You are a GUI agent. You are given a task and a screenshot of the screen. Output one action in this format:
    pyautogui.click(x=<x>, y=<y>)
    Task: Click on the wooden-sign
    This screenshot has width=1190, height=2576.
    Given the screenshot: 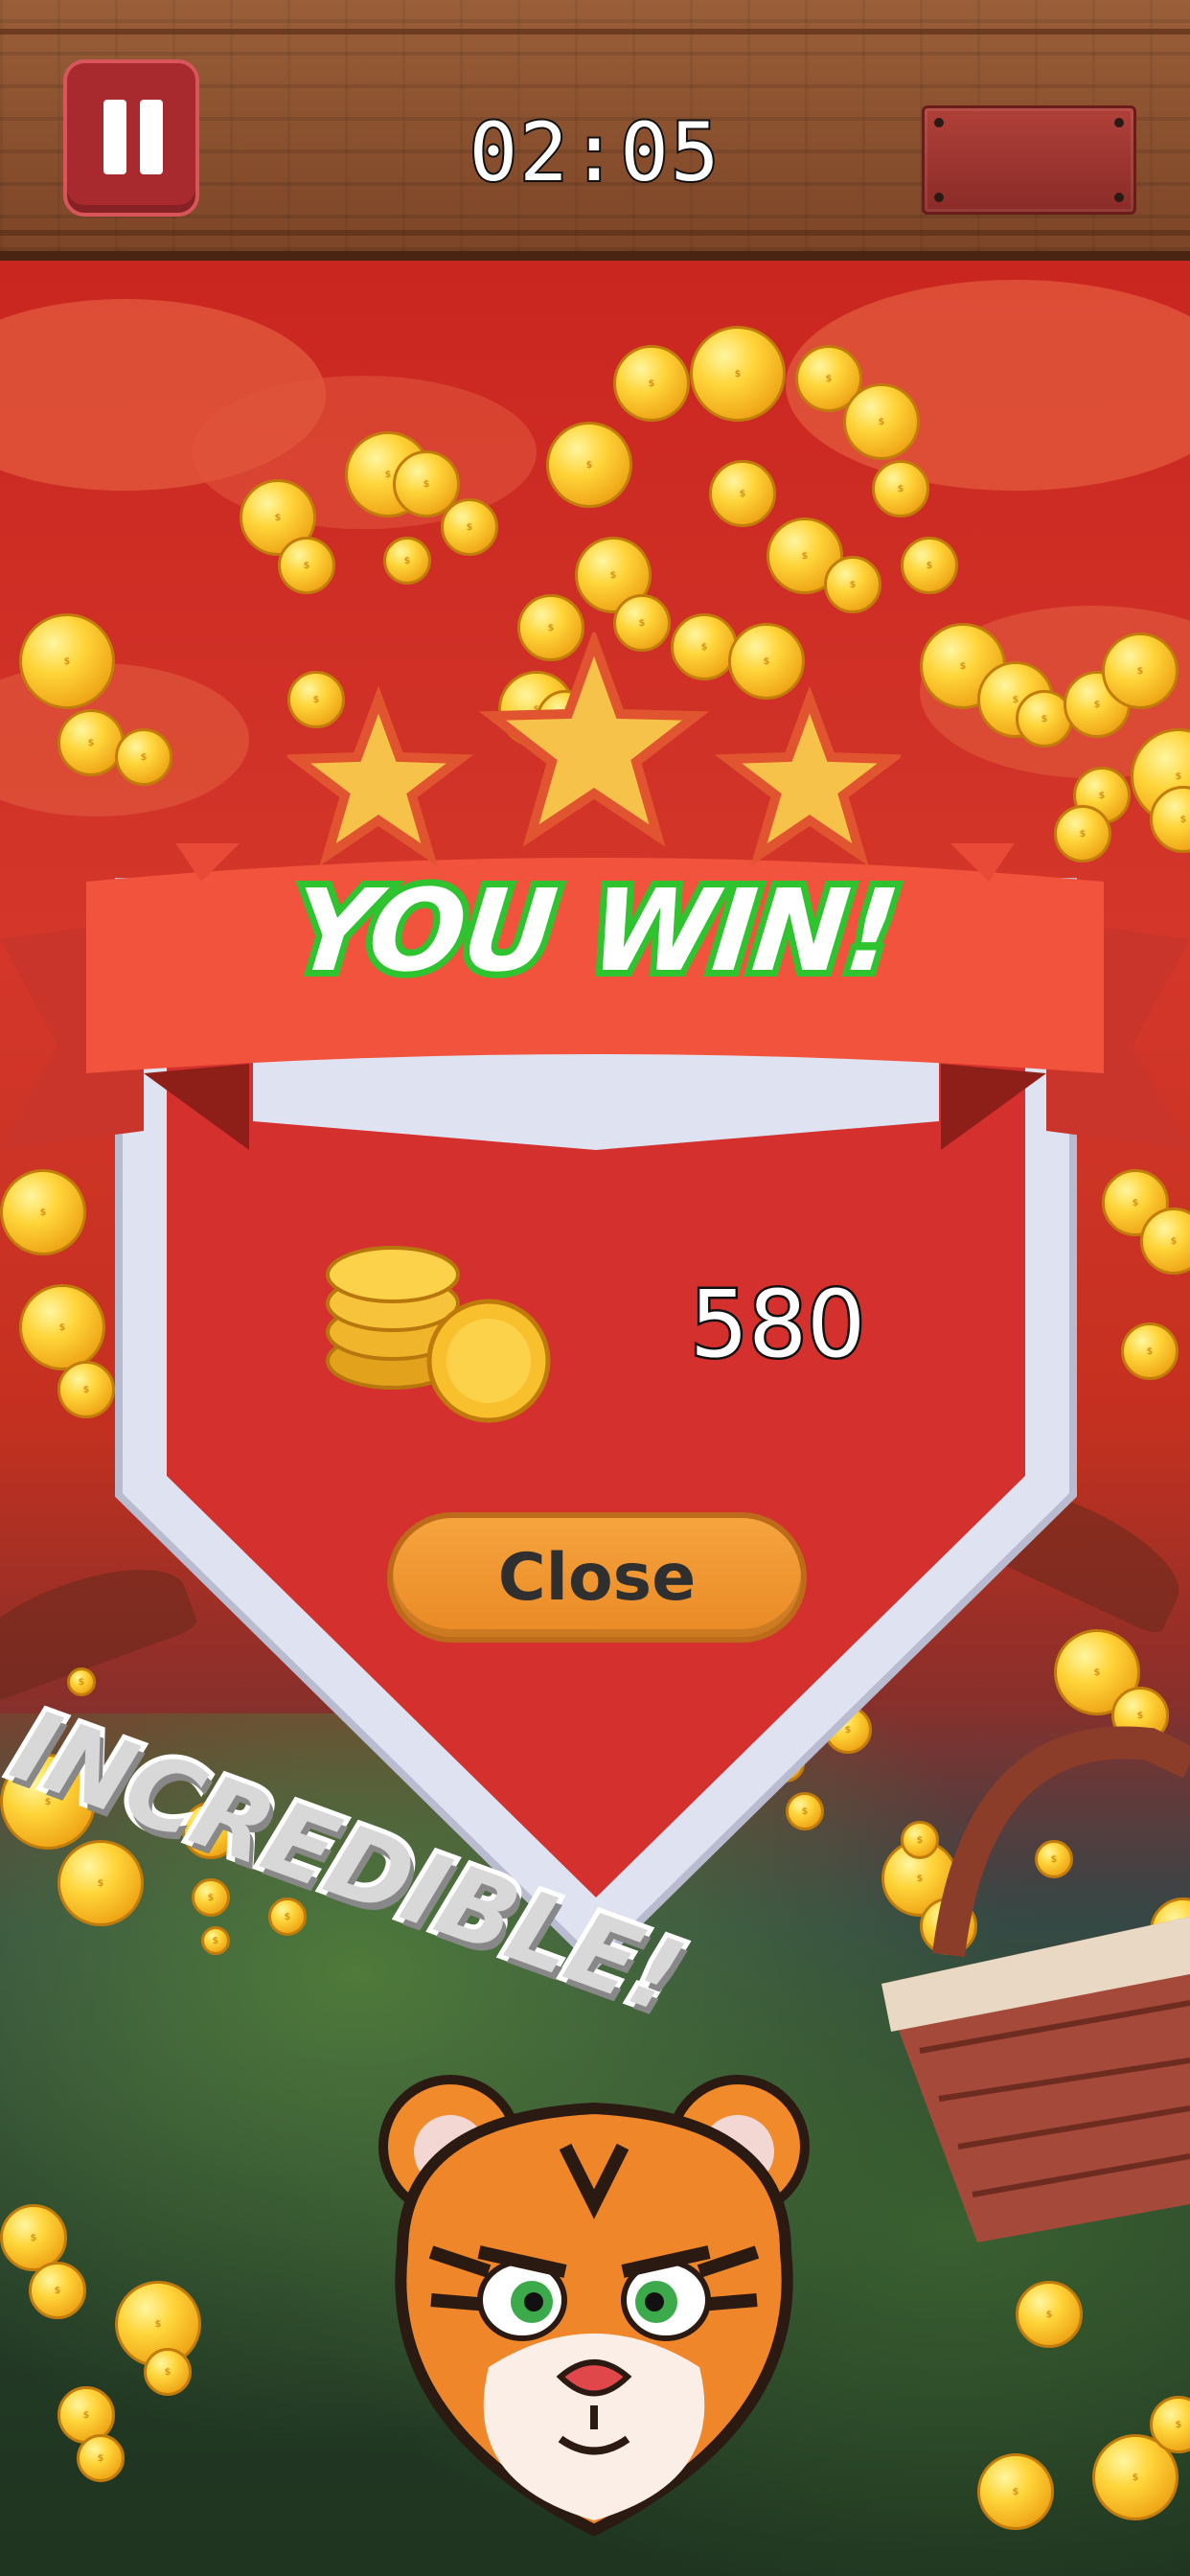 What is the action you would take?
    pyautogui.click(x=1029, y=160)
    